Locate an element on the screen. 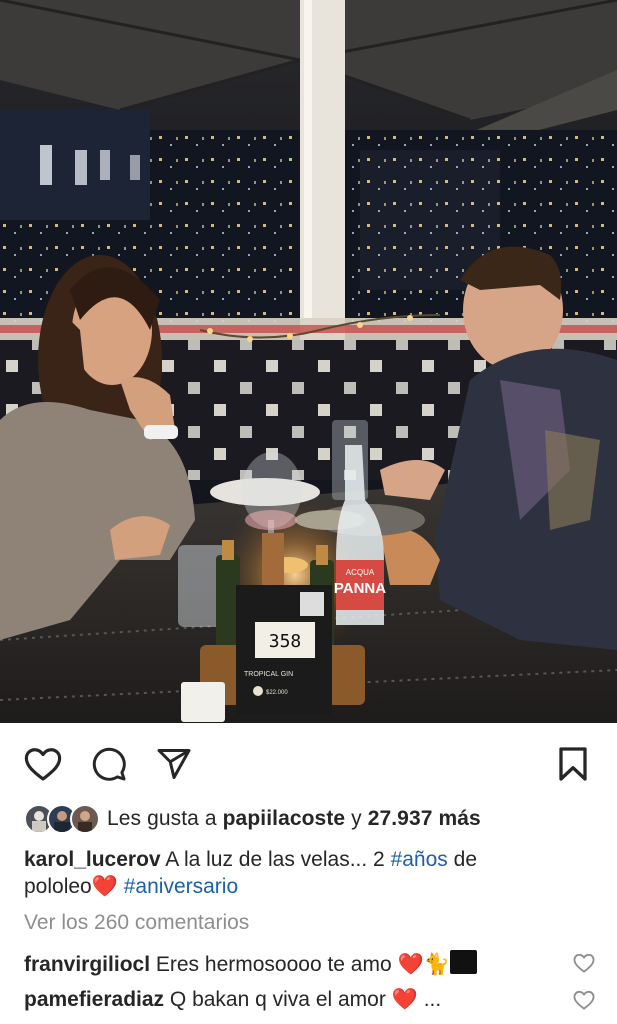 The height and width of the screenshot is (1024, 617). view-all-comments-link: Ver los 260 comentarios is located at coordinates (136, 923).